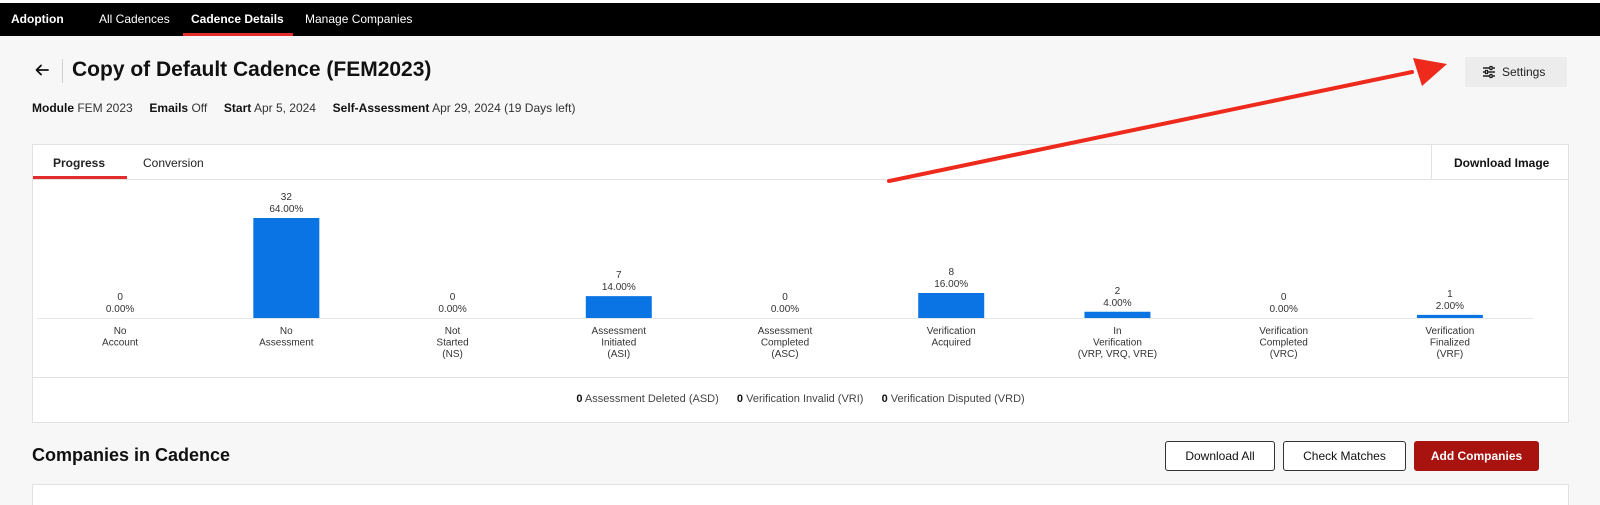 The height and width of the screenshot is (505, 1600). I want to click on bar-percent-label-6: 4.00%, so click(1117, 303).